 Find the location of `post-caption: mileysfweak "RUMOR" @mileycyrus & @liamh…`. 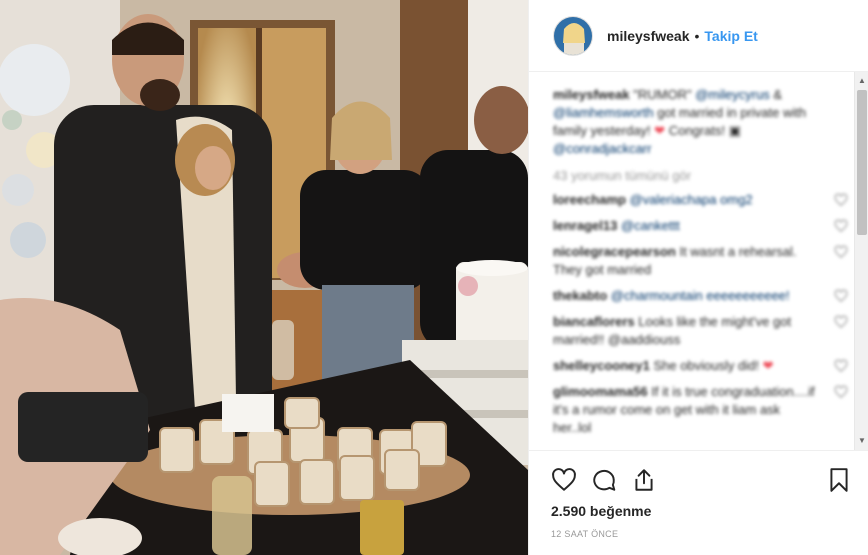

post-caption: mileysfweak "RUMOR" @mileycyrus & @liamh… is located at coordinates (696, 122).